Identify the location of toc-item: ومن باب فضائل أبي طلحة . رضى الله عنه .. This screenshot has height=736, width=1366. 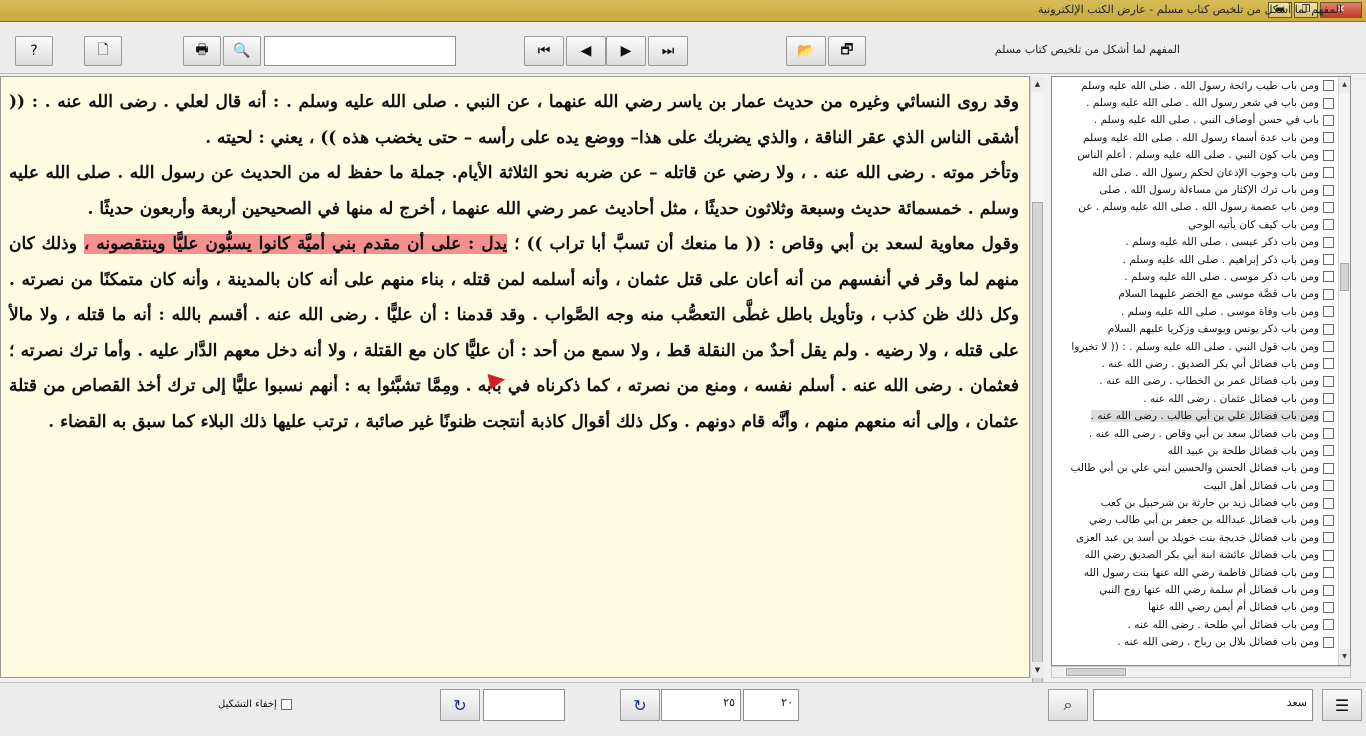
(1195, 624).